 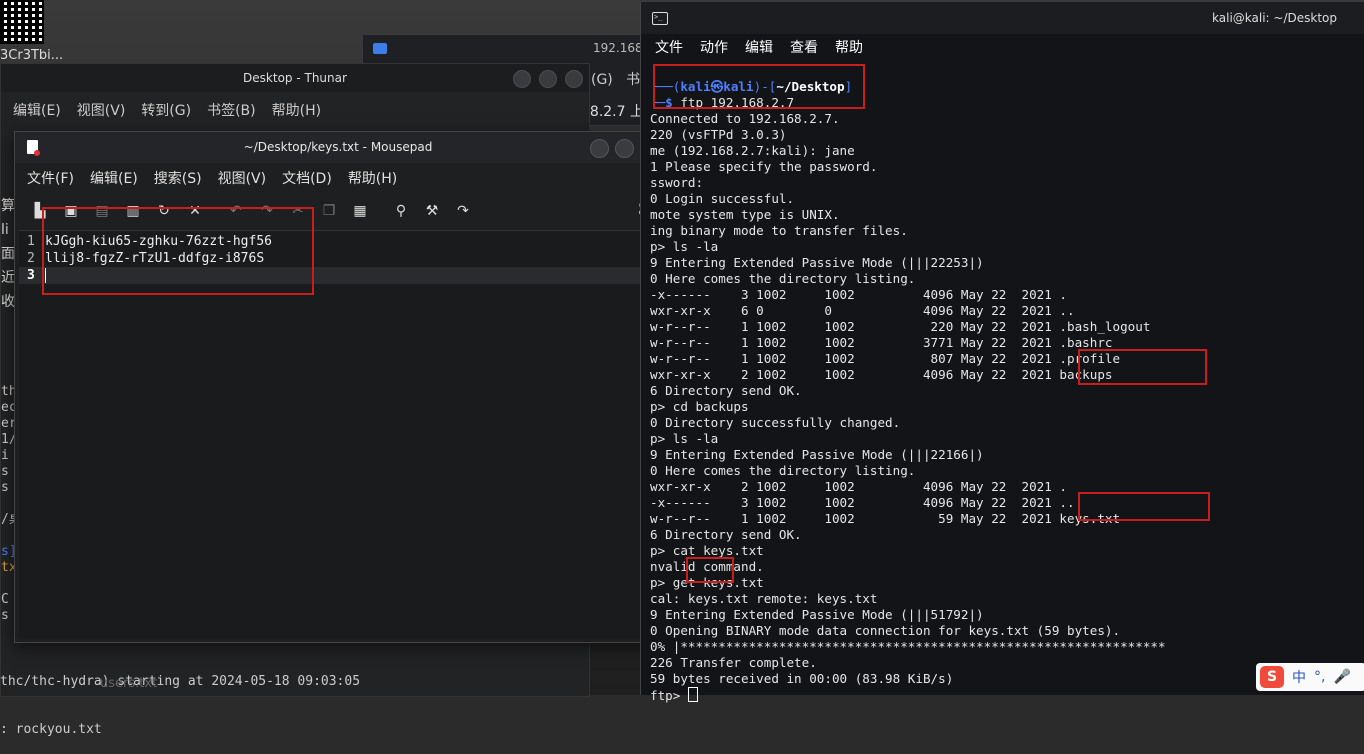 What do you see at coordinates (31, 258) in the screenshot?
I see `line-number: 2` at bounding box center [31, 258].